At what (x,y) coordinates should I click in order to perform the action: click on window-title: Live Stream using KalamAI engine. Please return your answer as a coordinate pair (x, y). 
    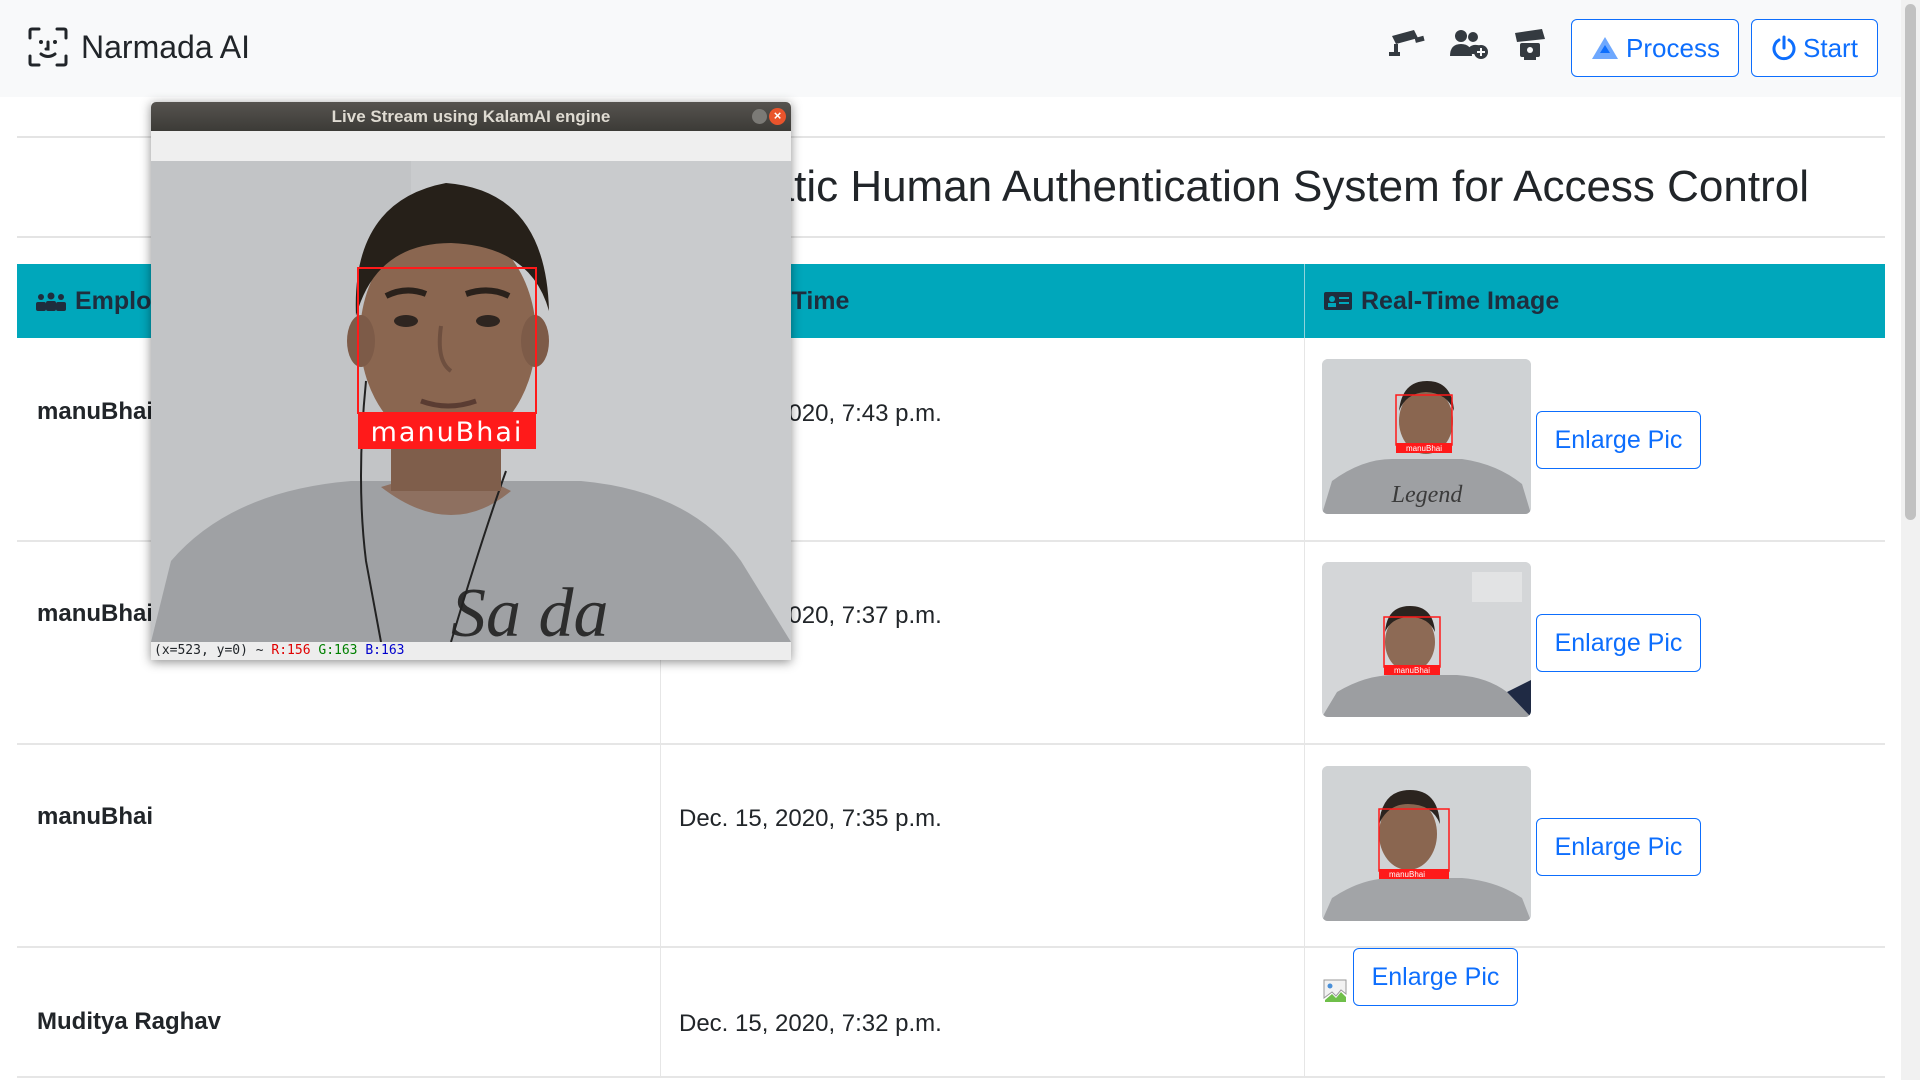
    Looking at the image, I should click on (471, 116).